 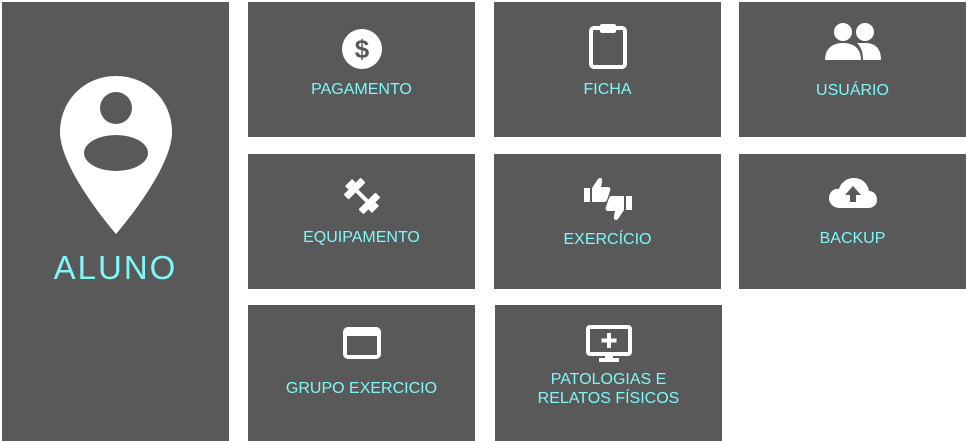 I want to click on tile-equipamento: EQUIPAMENTO, so click(x=361, y=221).